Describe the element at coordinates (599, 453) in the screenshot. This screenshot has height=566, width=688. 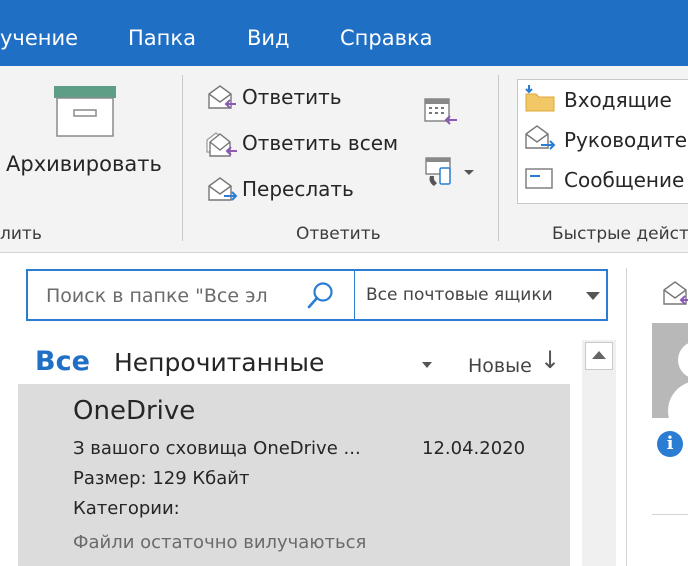
I see `message-list-scrollbar` at that location.